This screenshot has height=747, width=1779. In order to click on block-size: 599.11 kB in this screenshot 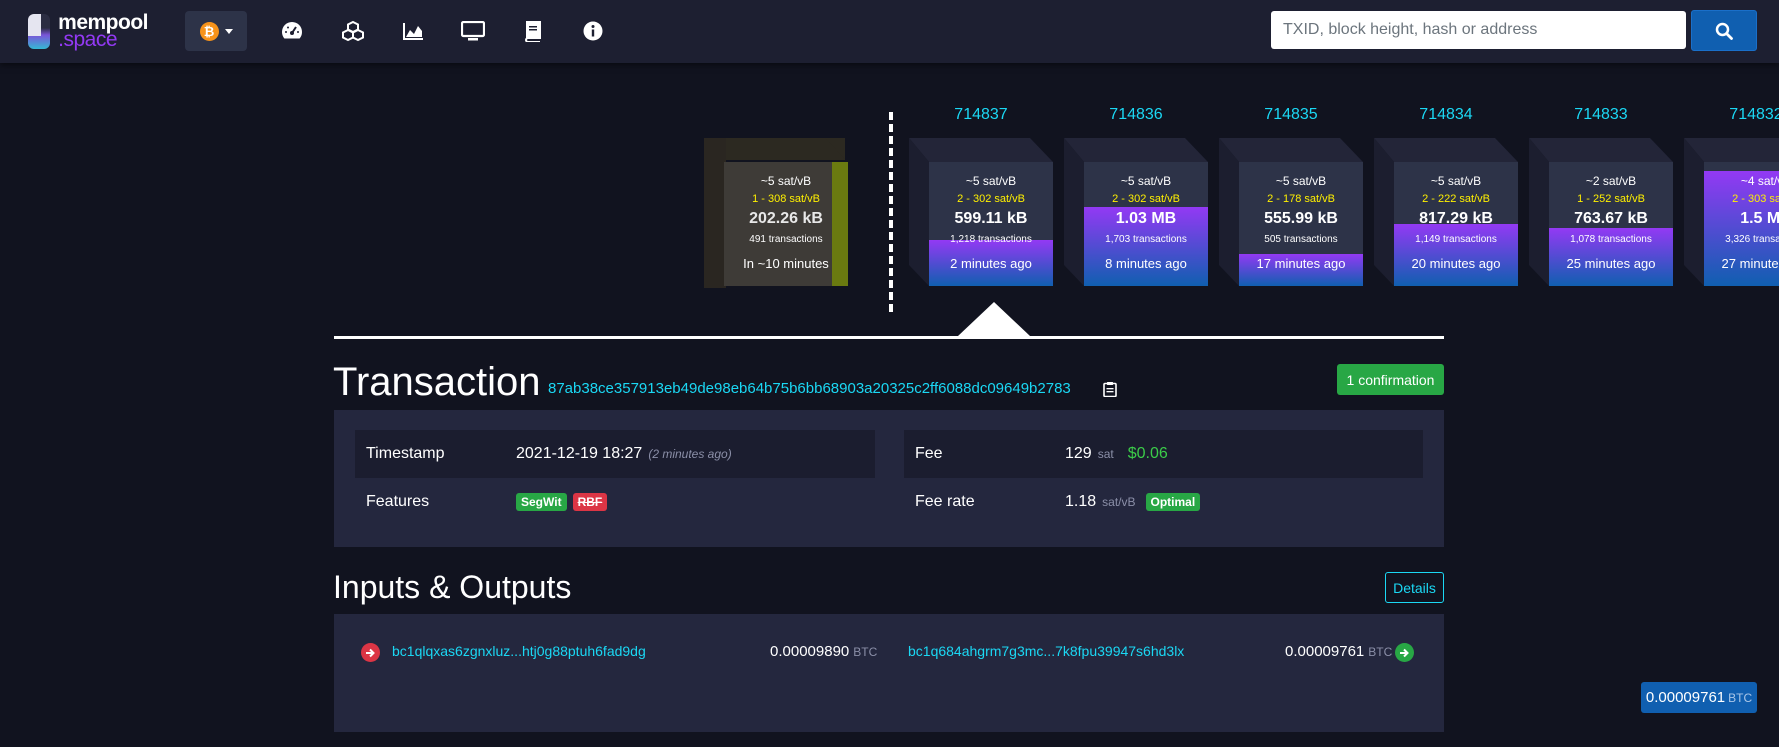, I will do `click(991, 218)`.